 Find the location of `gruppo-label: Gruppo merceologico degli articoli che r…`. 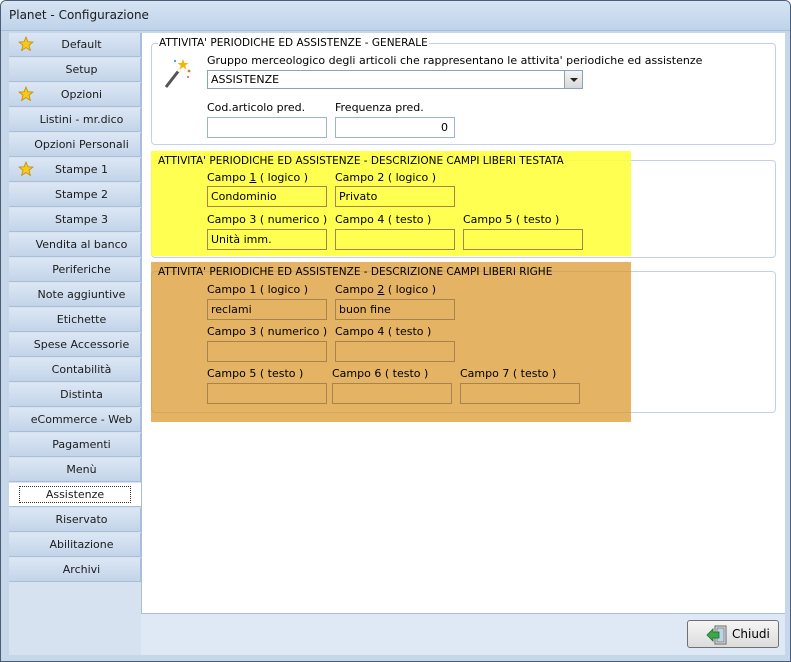

gruppo-label: Gruppo merceologico degli articoli che r… is located at coordinates (455, 60).